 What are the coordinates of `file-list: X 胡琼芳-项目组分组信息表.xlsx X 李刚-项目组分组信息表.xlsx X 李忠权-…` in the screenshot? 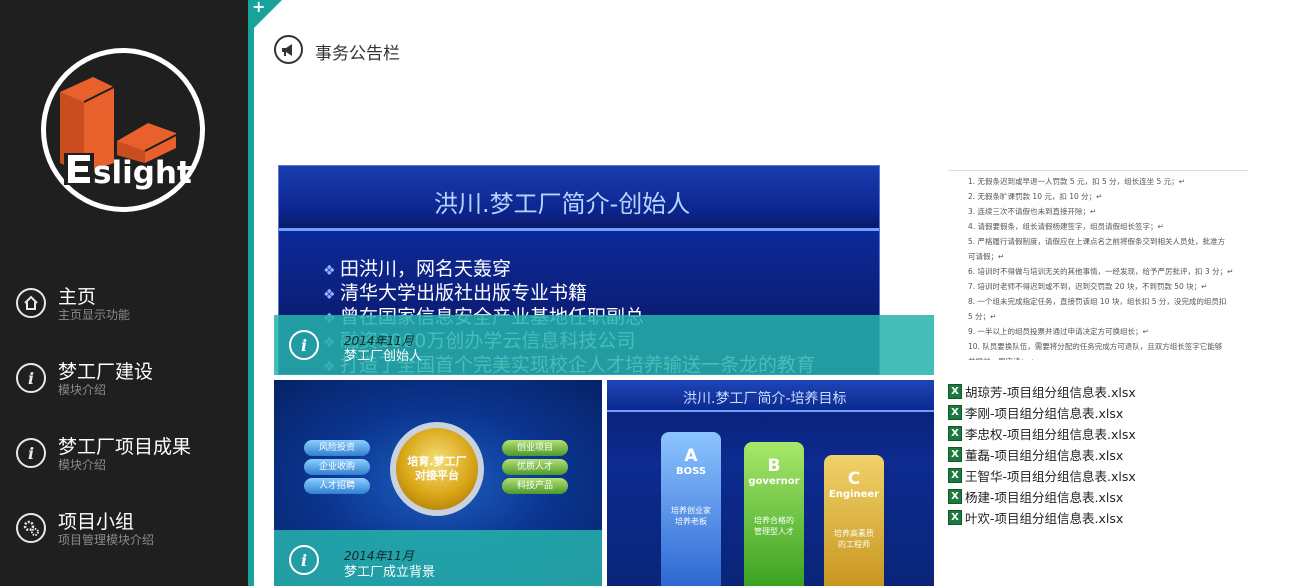 It's located at (1042, 454).